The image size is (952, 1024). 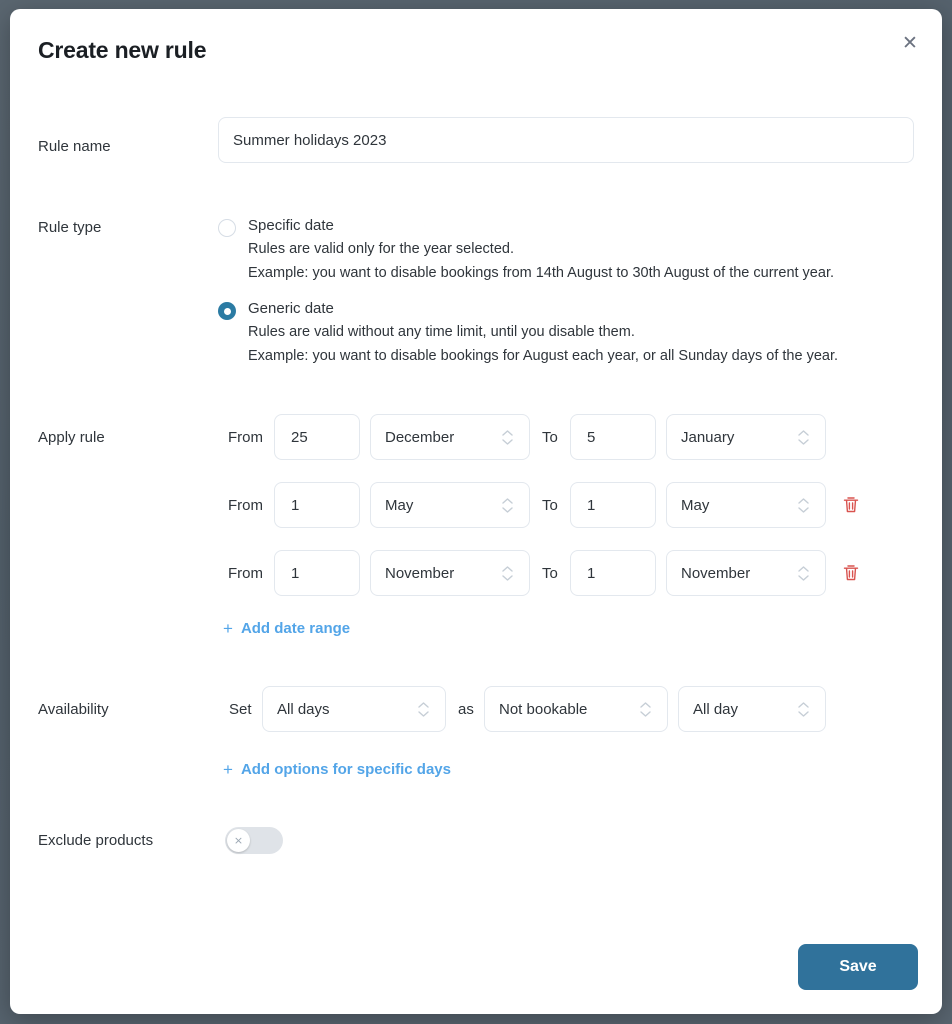 I want to click on add-specific-days-link: + Add options for specific days, so click(x=337, y=769).